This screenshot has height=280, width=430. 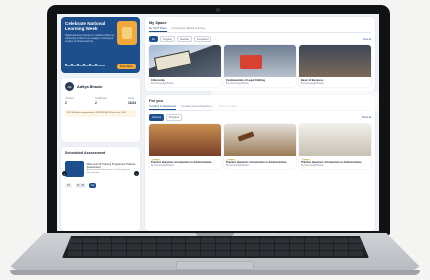 What do you see at coordinates (69, 101) in the screenshot?
I see `stat-courses: Courses 2` at bounding box center [69, 101].